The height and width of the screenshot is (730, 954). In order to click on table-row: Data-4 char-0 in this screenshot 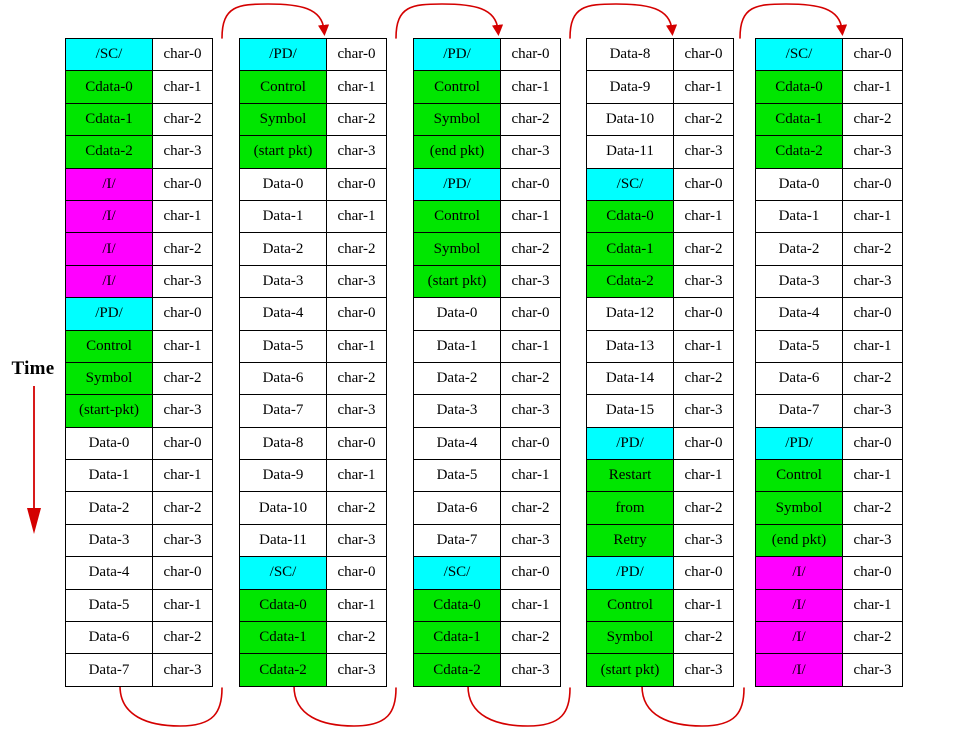, I will do `click(313, 314)`.